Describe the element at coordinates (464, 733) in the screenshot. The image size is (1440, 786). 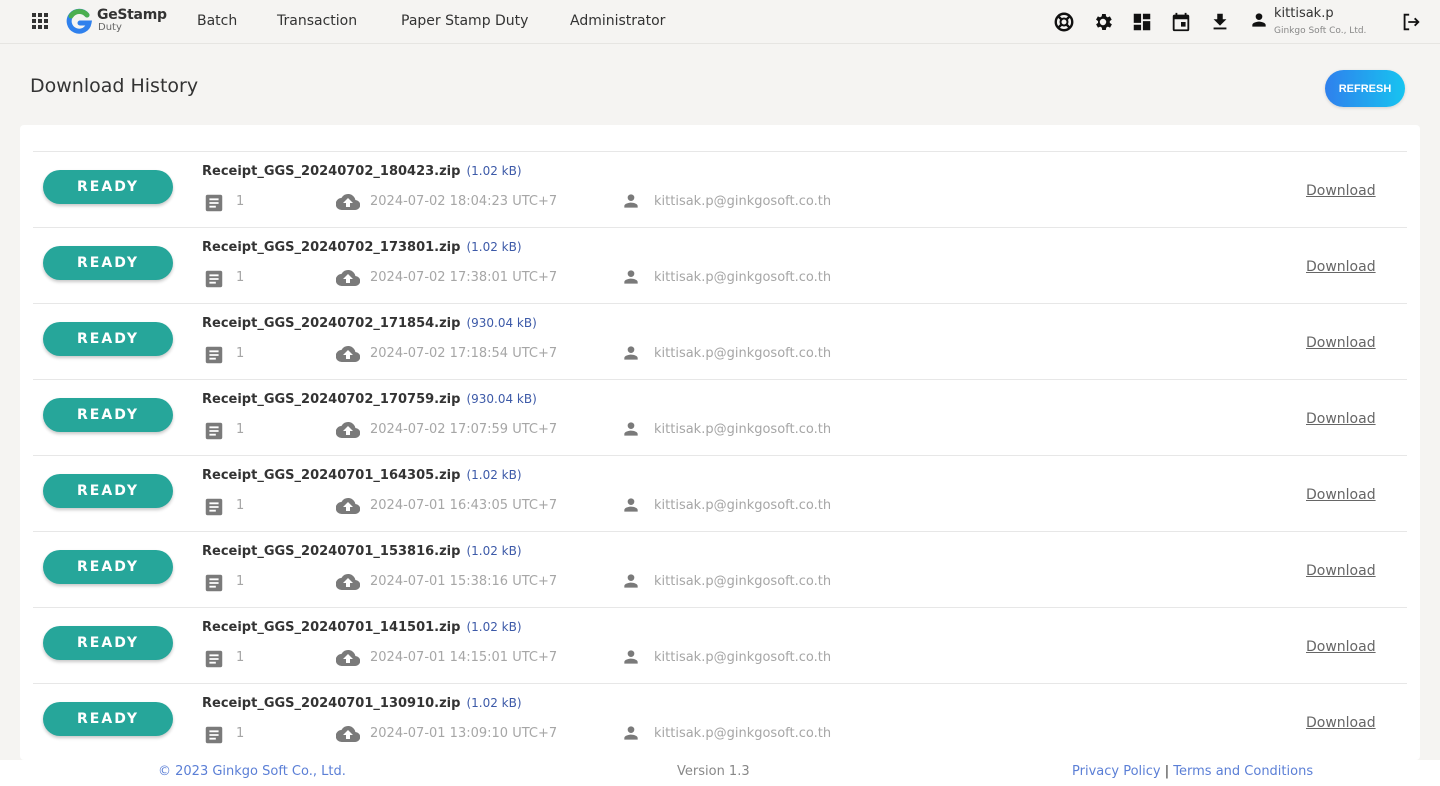
I see `upload-timestamp: 2024-07-01 13:09:10 UTC+7` at that location.